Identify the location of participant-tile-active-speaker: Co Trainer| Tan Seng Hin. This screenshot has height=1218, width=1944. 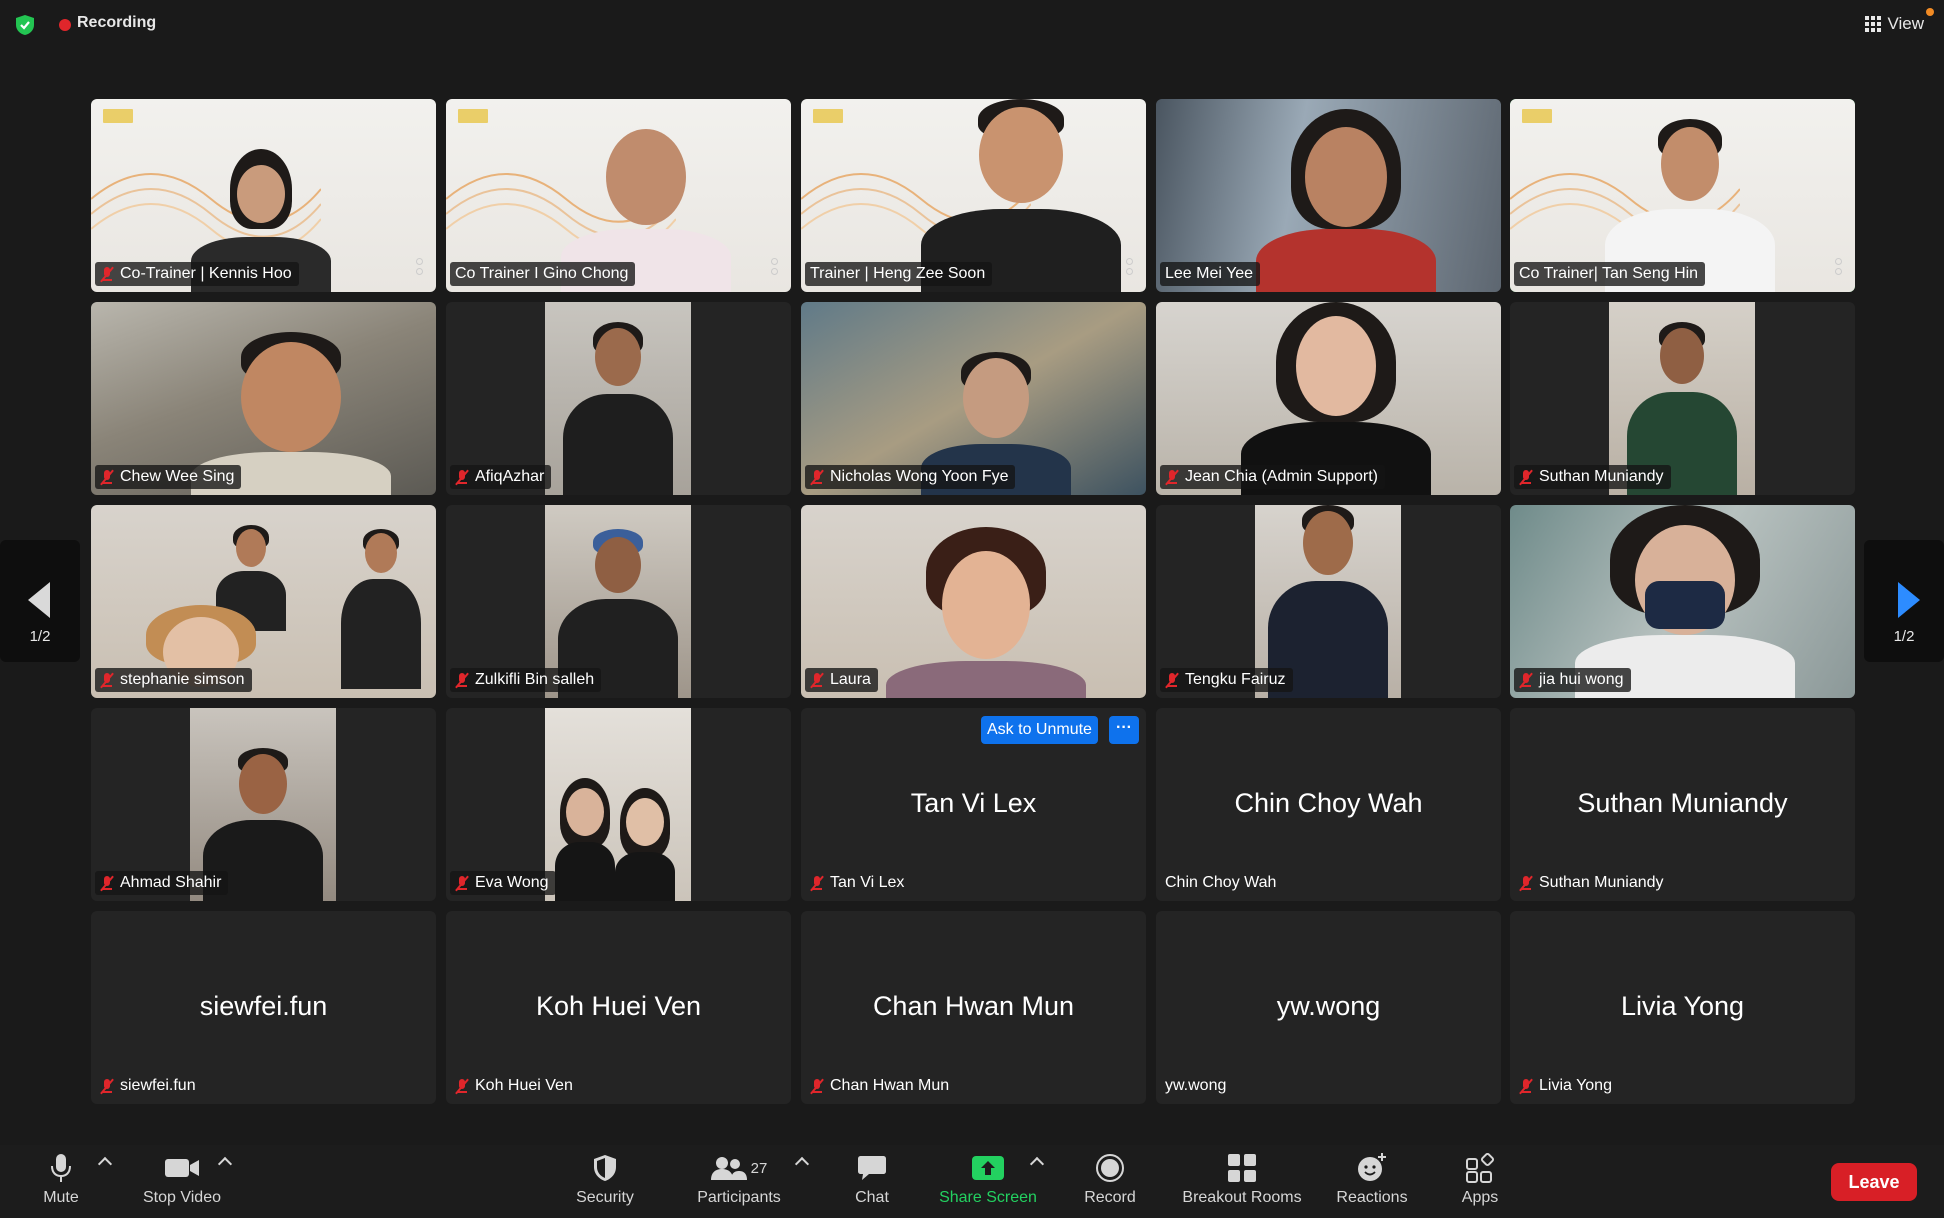
(1682, 195).